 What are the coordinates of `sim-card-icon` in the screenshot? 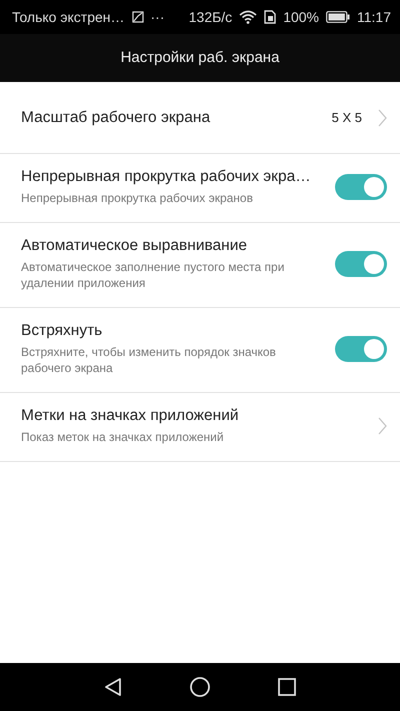 It's located at (270, 17).